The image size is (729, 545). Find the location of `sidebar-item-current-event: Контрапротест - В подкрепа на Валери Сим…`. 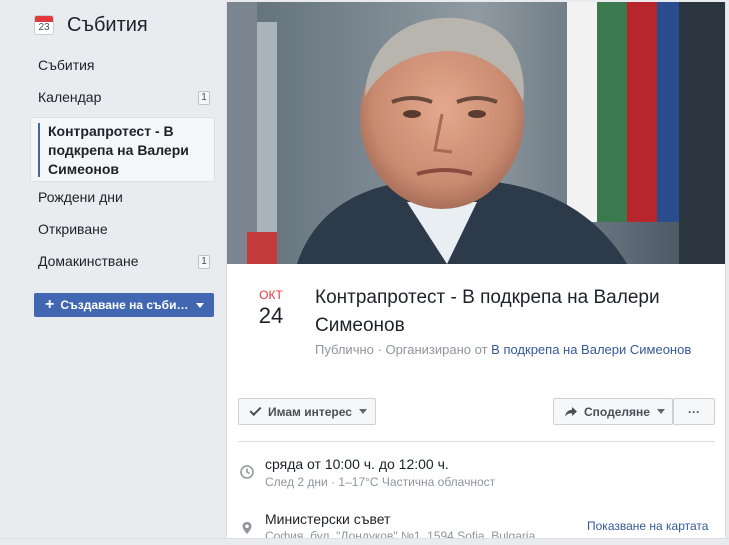

sidebar-item-current-event: Контрапротест - В подкрепа на Валери Сим… is located at coordinates (122, 149).